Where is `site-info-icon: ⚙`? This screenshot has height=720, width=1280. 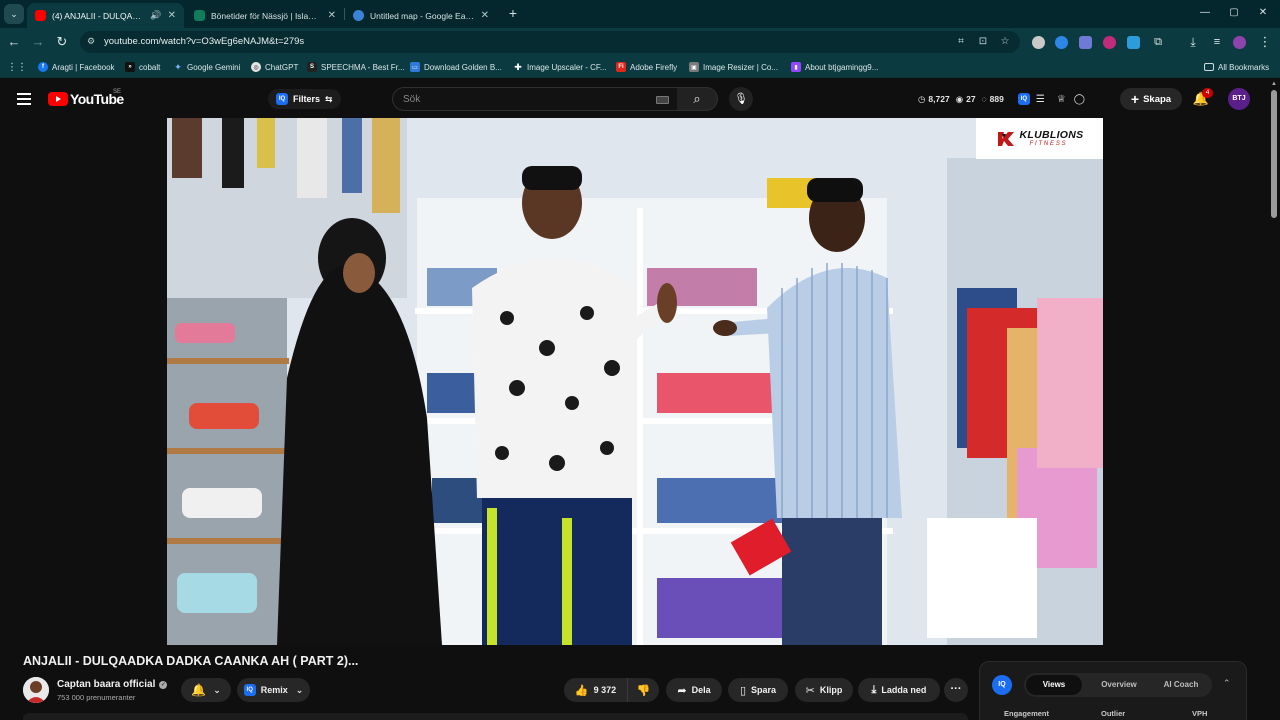 site-info-icon: ⚙ is located at coordinates (91, 41).